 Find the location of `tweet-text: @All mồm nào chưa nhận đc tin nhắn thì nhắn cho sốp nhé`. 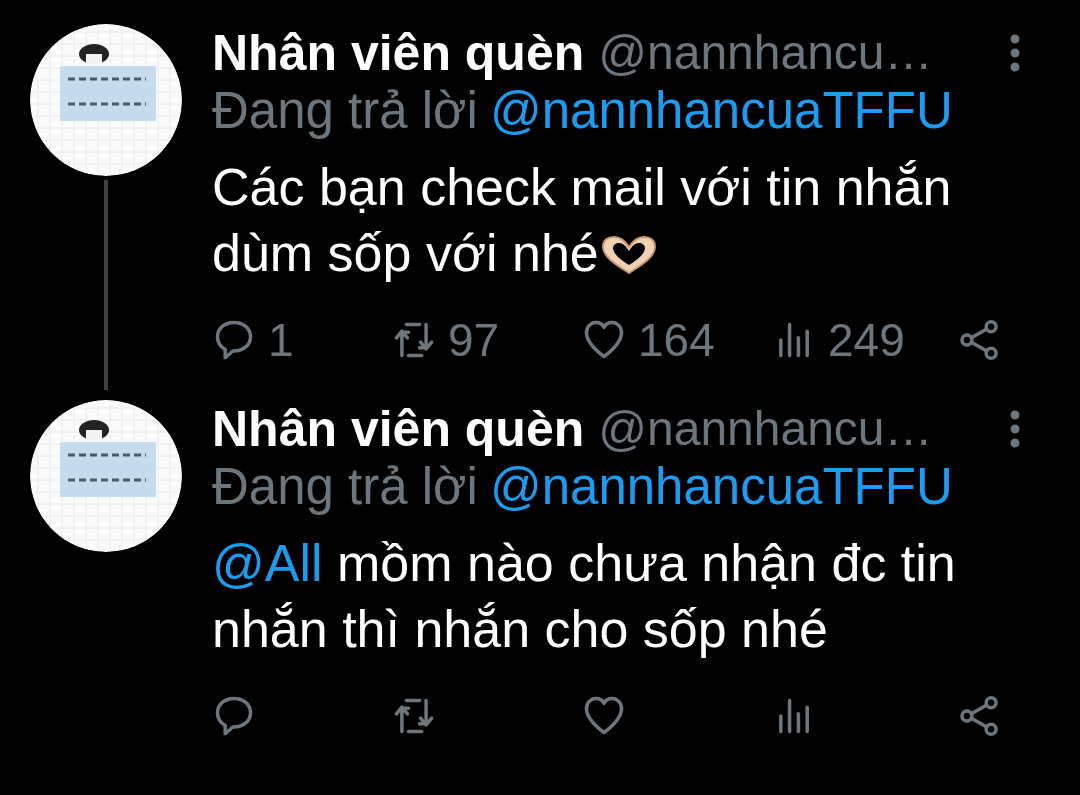

tweet-text: @All mồm nào chưa nhận đc tin nhắn thì nhắn cho sốp nhé is located at coordinates (584, 596).